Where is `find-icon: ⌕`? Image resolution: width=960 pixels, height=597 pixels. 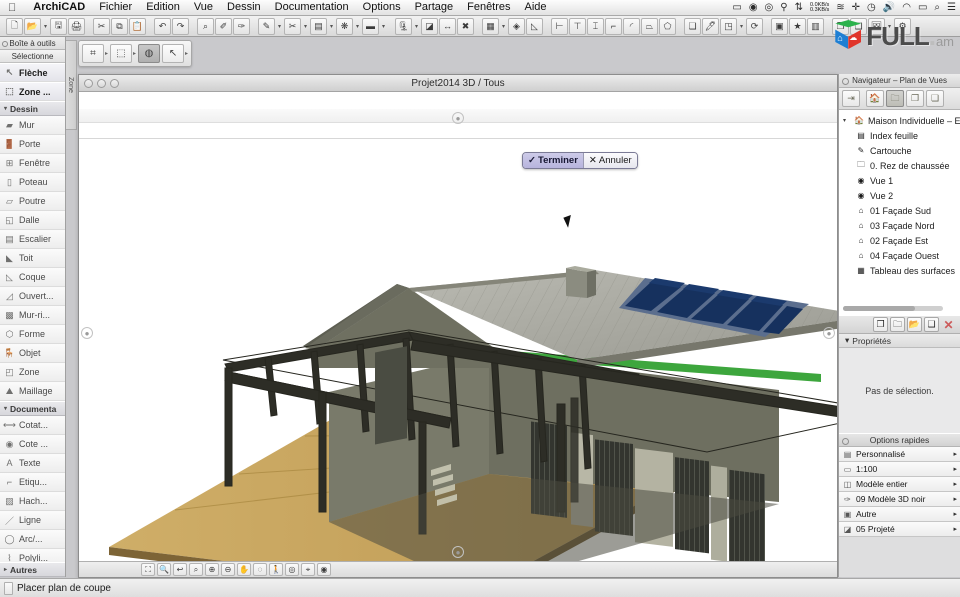 find-icon: ⌕ is located at coordinates (205, 26).